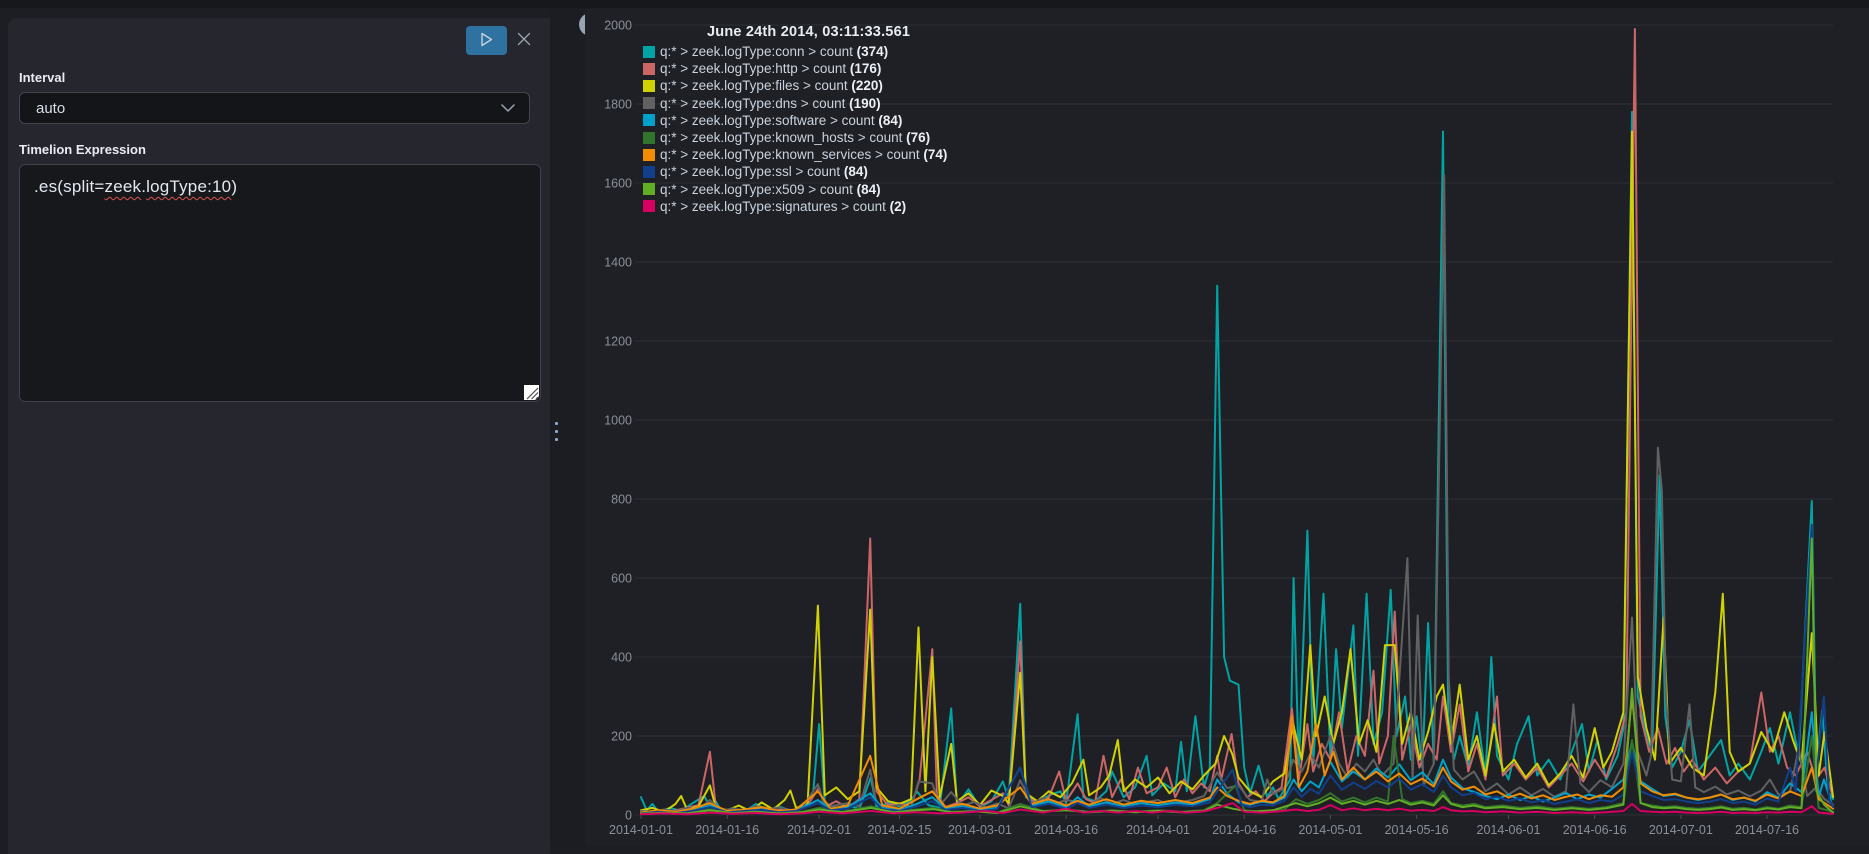 The width and height of the screenshot is (1869, 854). What do you see at coordinates (865, 69) in the screenshot?
I see `legend-hover-value: (176)` at bounding box center [865, 69].